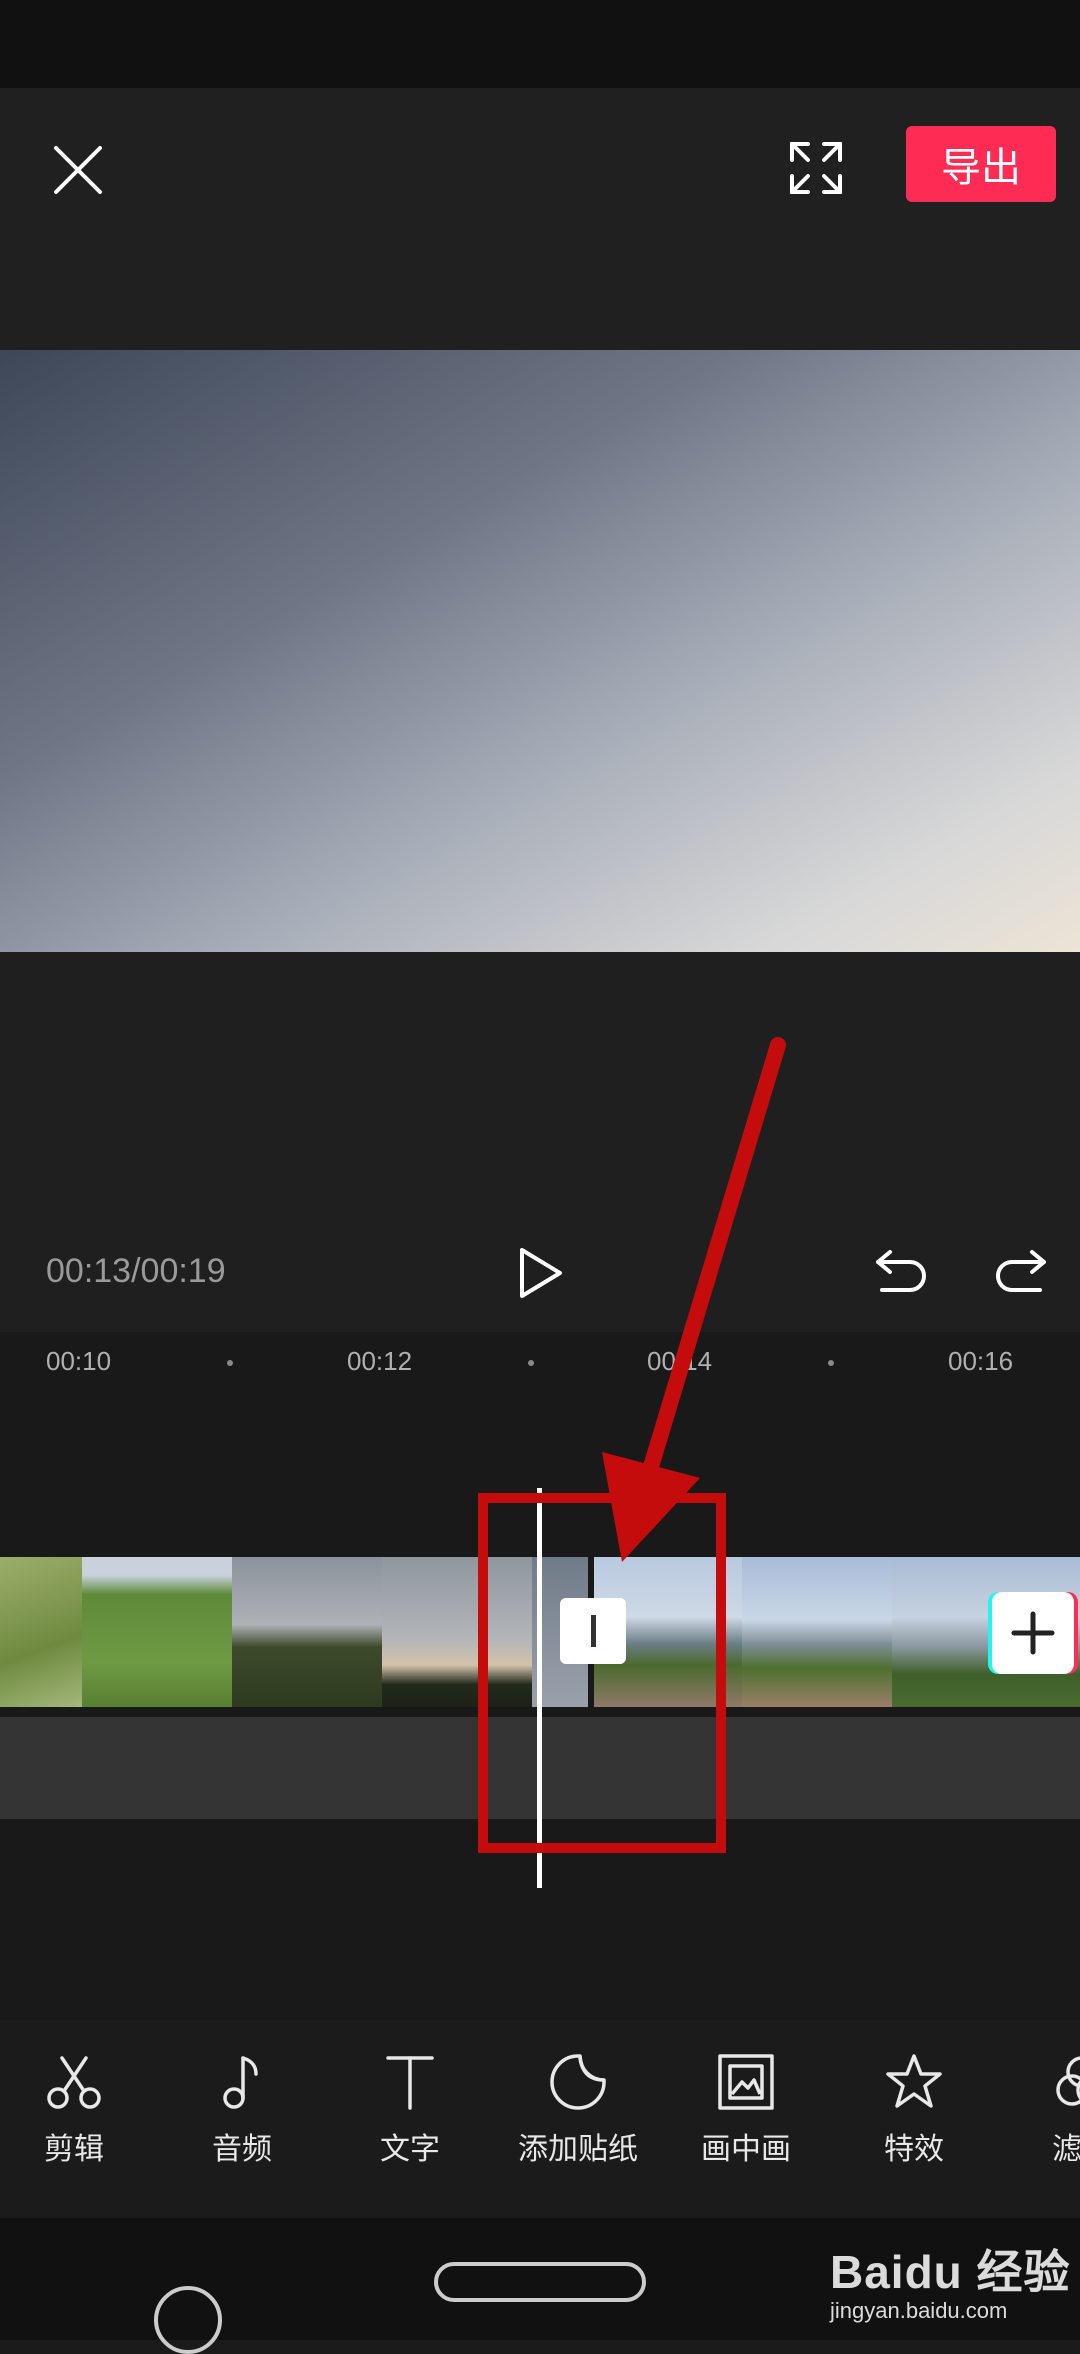 The width and height of the screenshot is (1080, 2354). What do you see at coordinates (410, 2083) in the screenshot?
I see `text-icon` at bounding box center [410, 2083].